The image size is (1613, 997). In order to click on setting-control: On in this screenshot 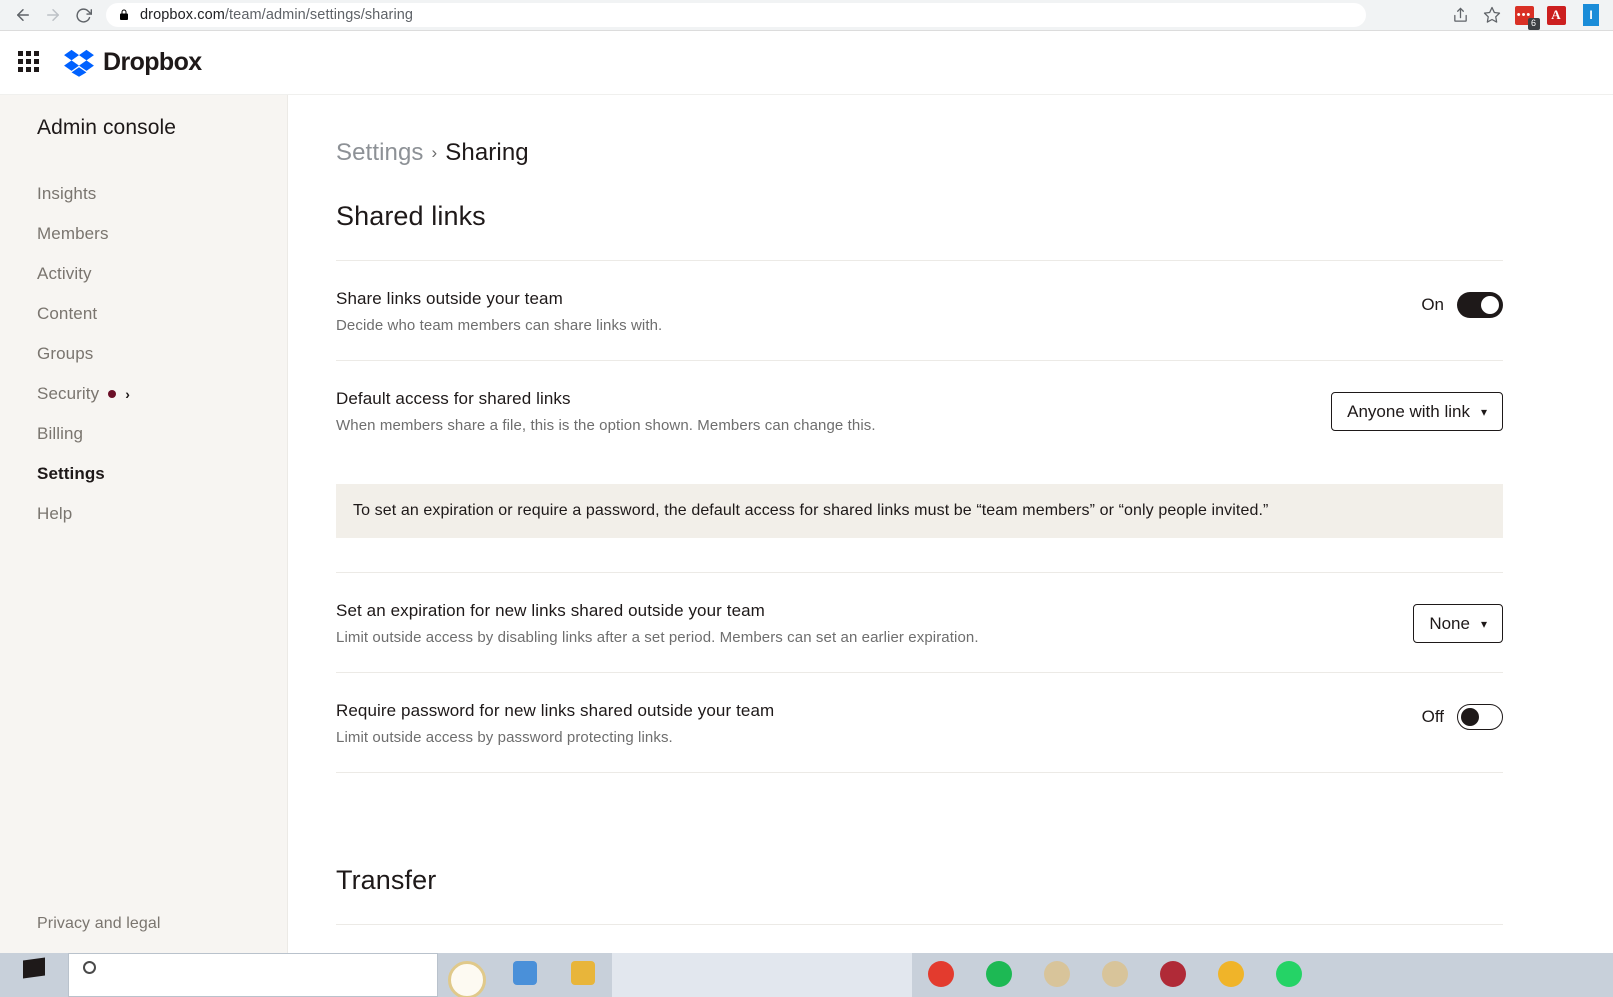, I will do `click(1462, 303)`.